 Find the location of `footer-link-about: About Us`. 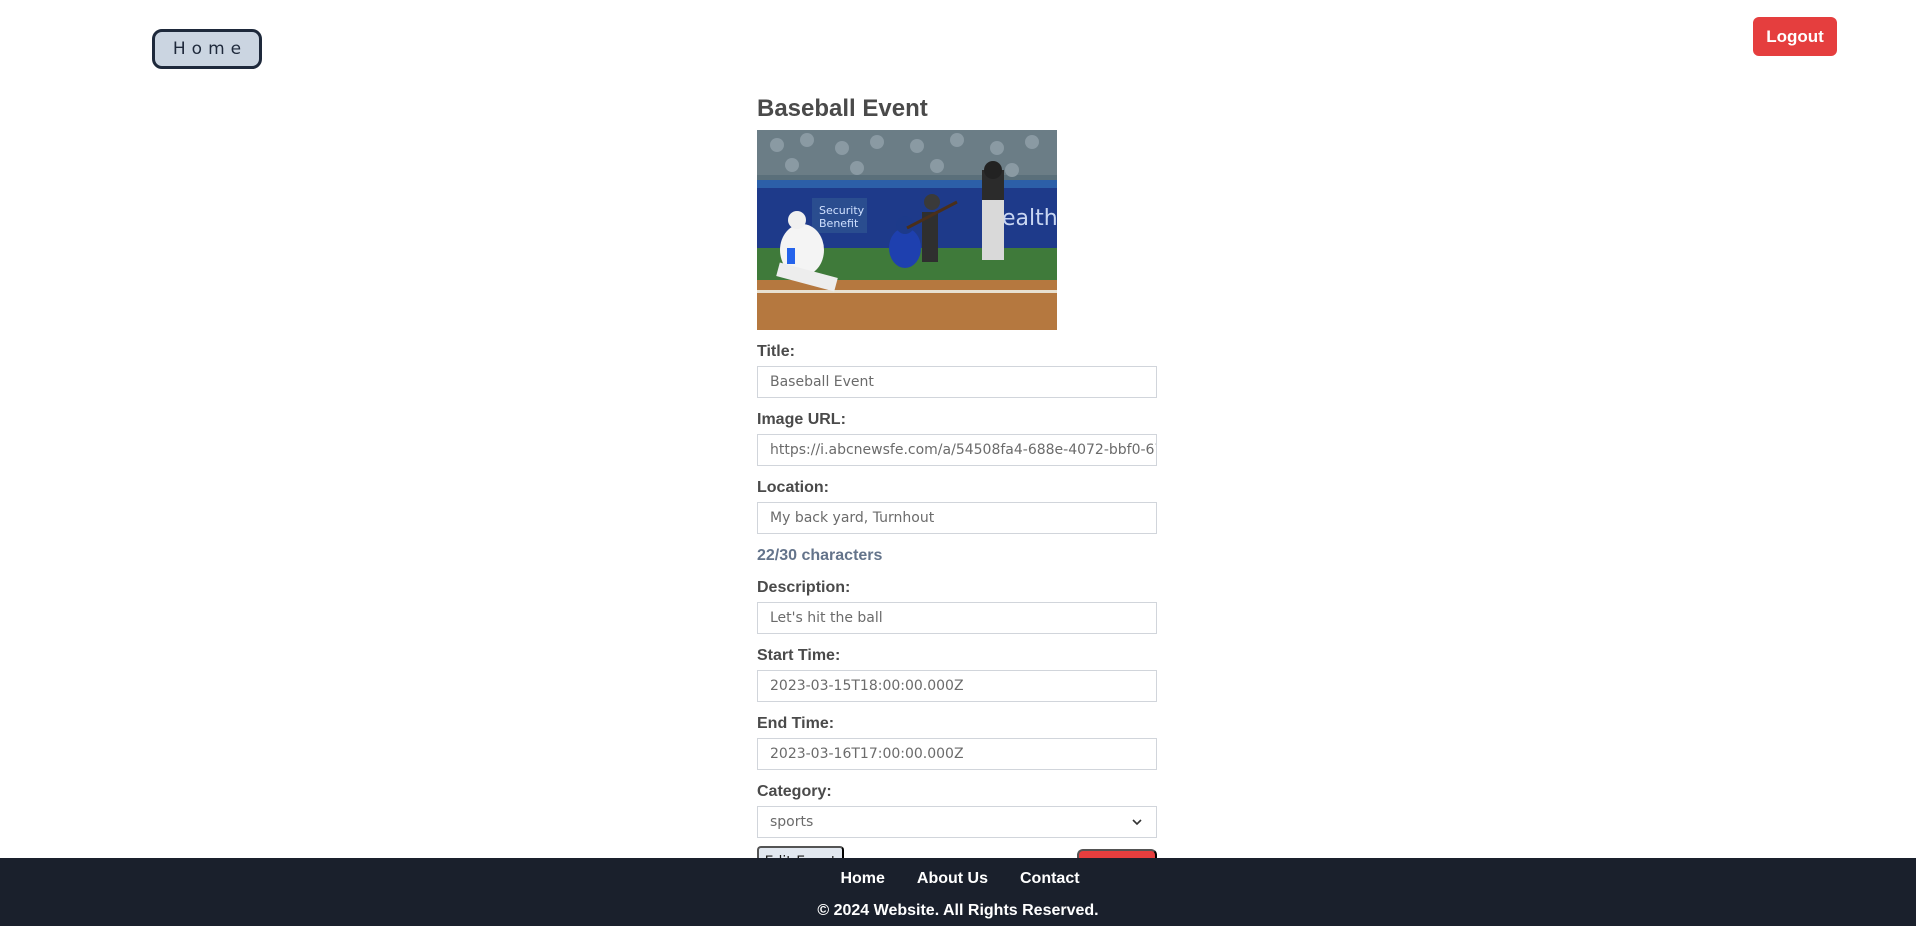

footer-link-about: About Us is located at coordinates (952, 879).